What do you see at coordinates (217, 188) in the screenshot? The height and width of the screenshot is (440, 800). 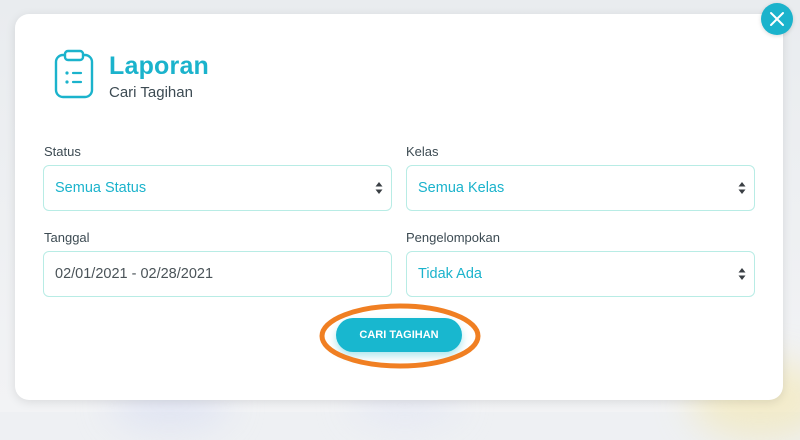 I see `status-select: Semua Status` at bounding box center [217, 188].